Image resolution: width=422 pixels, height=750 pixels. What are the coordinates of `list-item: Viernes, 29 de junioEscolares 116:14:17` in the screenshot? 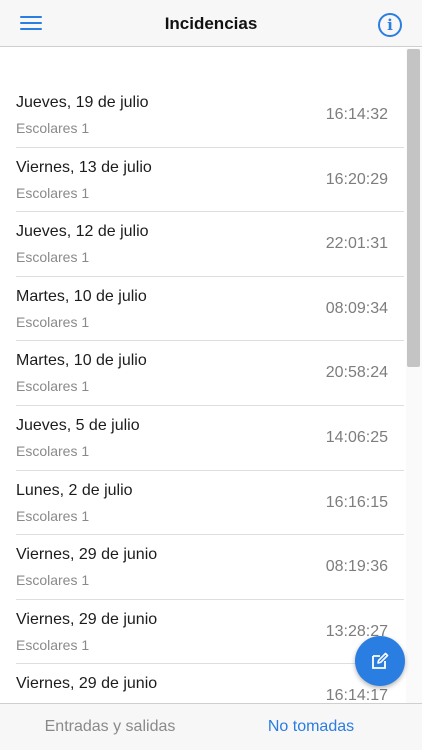 It's located at (210, 683).